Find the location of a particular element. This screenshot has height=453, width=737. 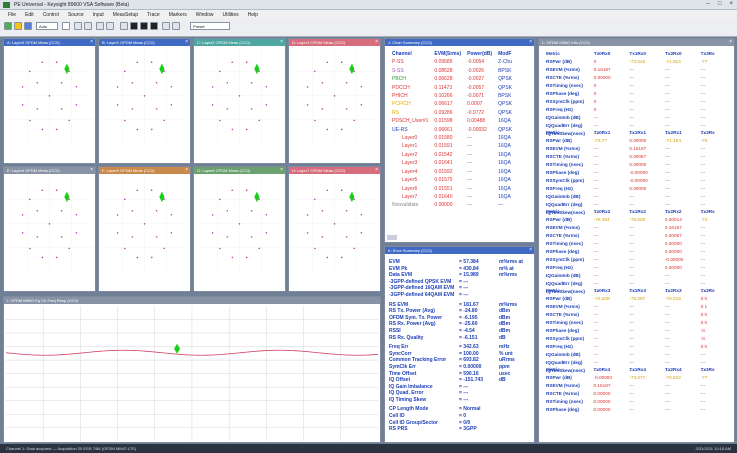

autoscale-button is located at coordinates (124, 26).